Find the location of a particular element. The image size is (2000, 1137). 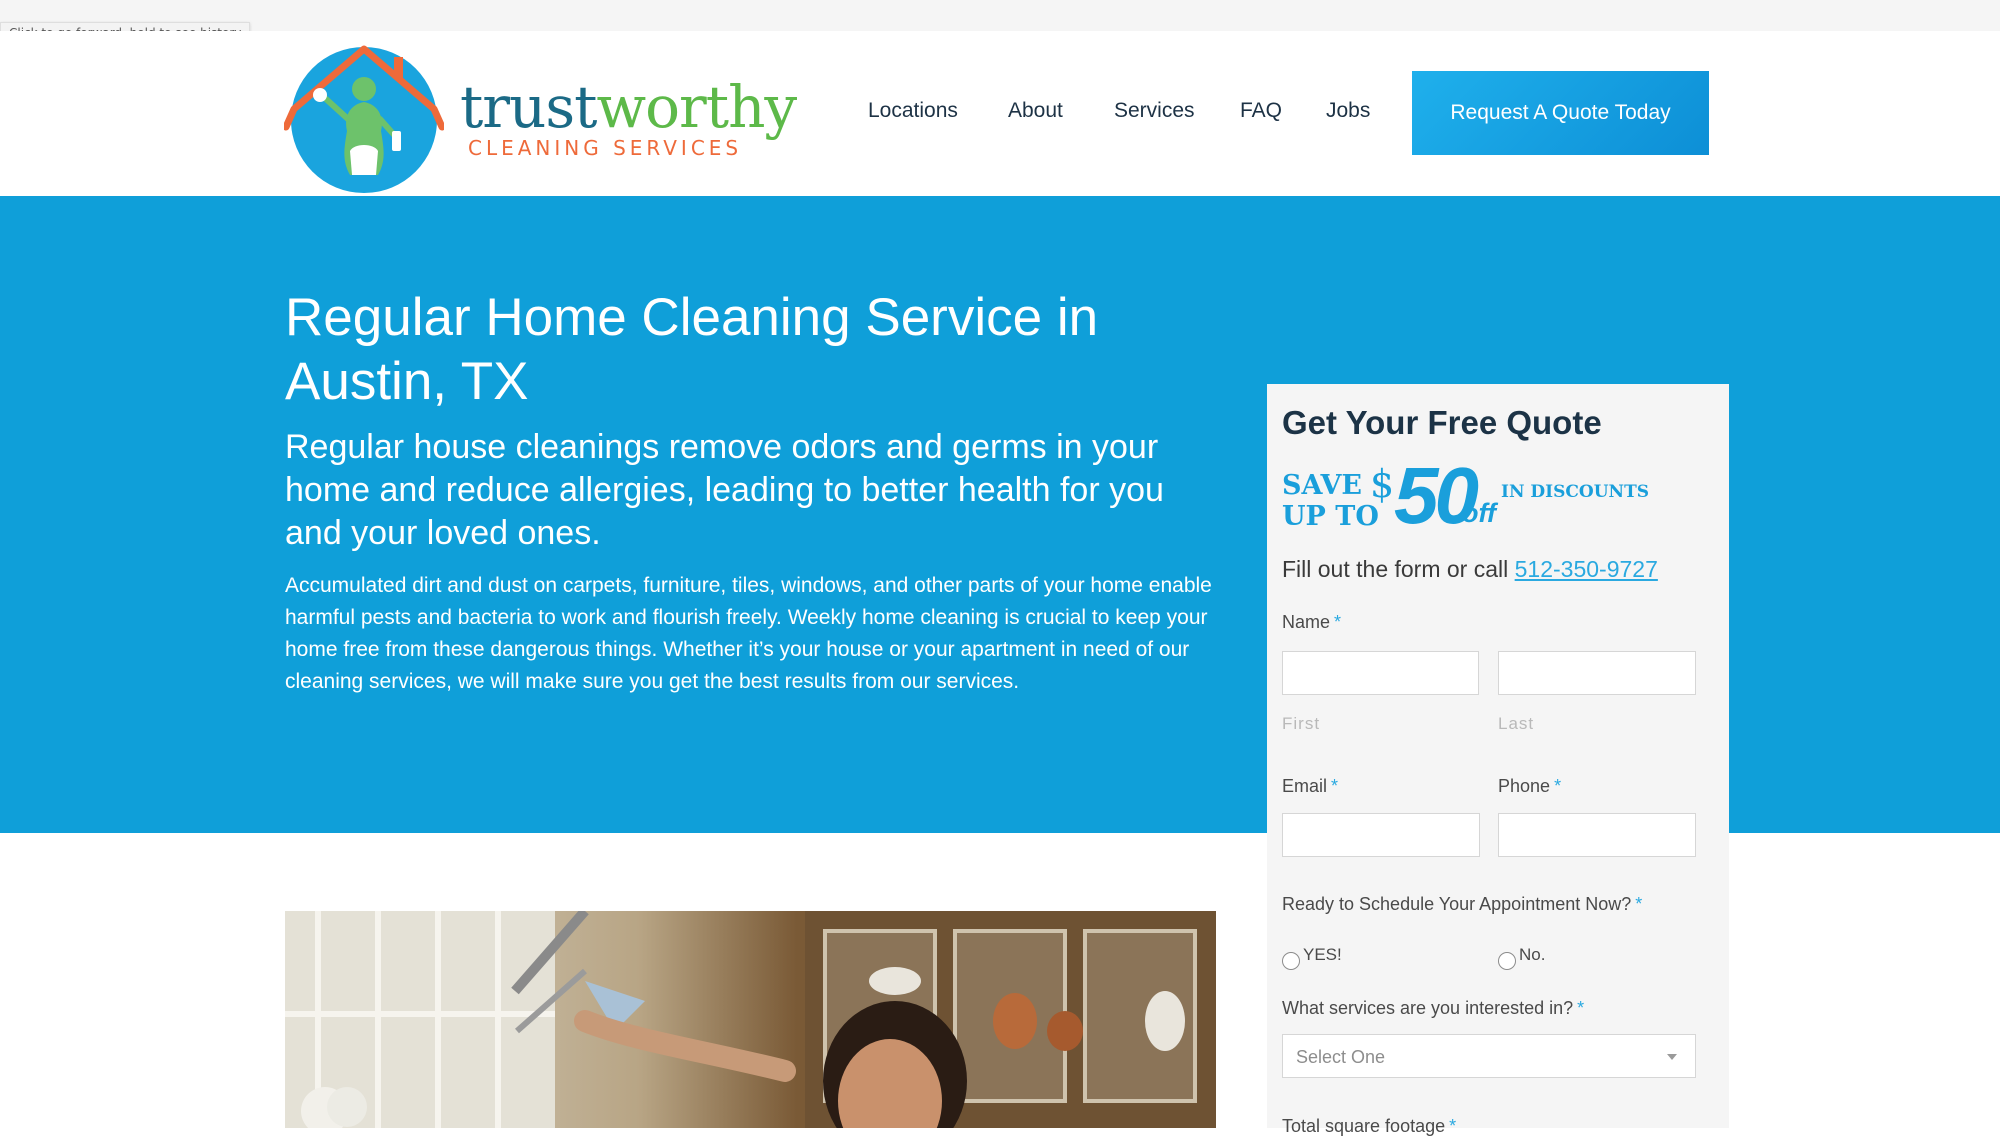

site-logo: trustworthy CLEANING SERVICES is located at coordinates (540, 116).